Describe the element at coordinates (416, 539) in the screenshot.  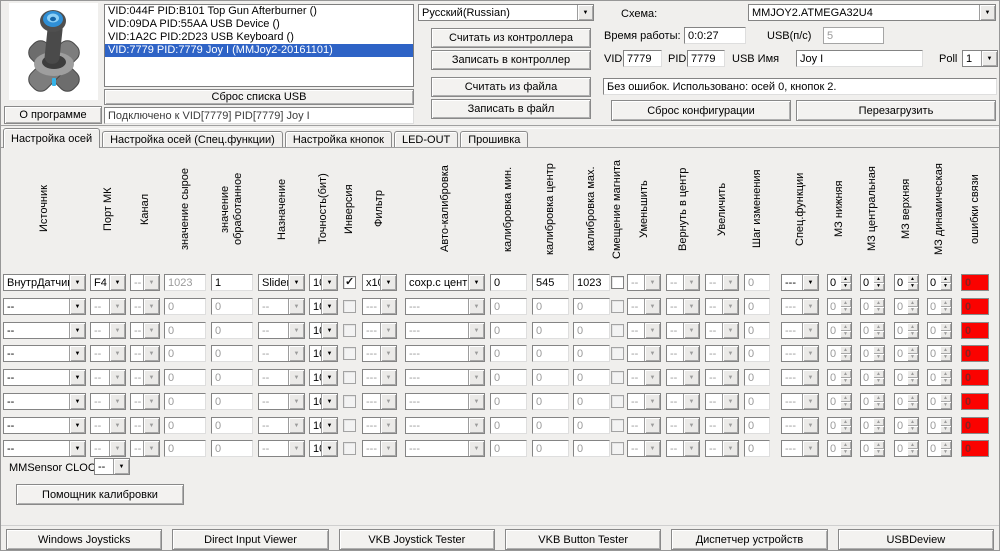
I see `bottom-button: VKB Joystick Tester` at that location.